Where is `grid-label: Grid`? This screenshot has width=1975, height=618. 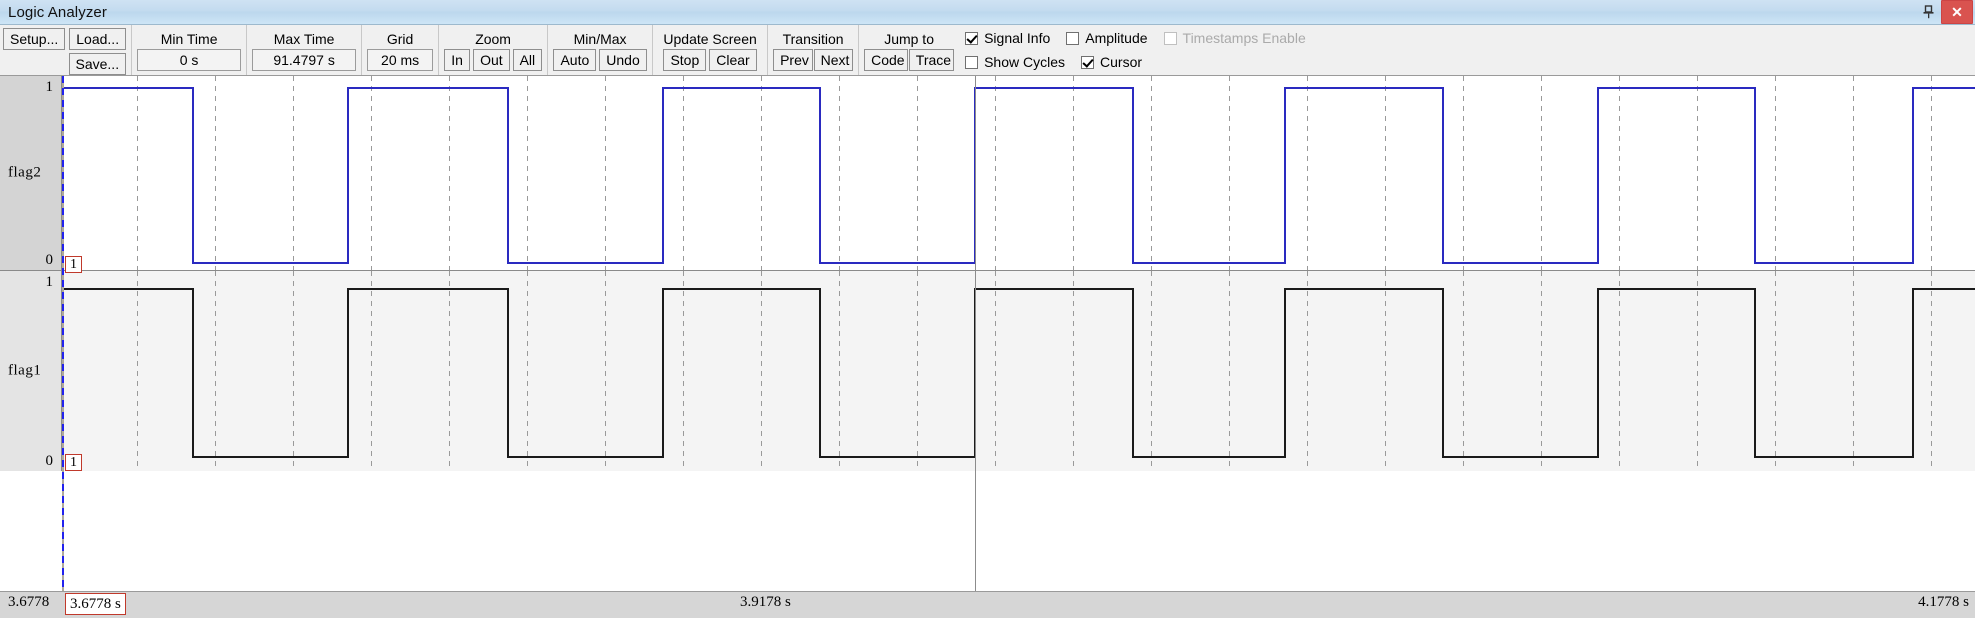 grid-label: Grid is located at coordinates (400, 39).